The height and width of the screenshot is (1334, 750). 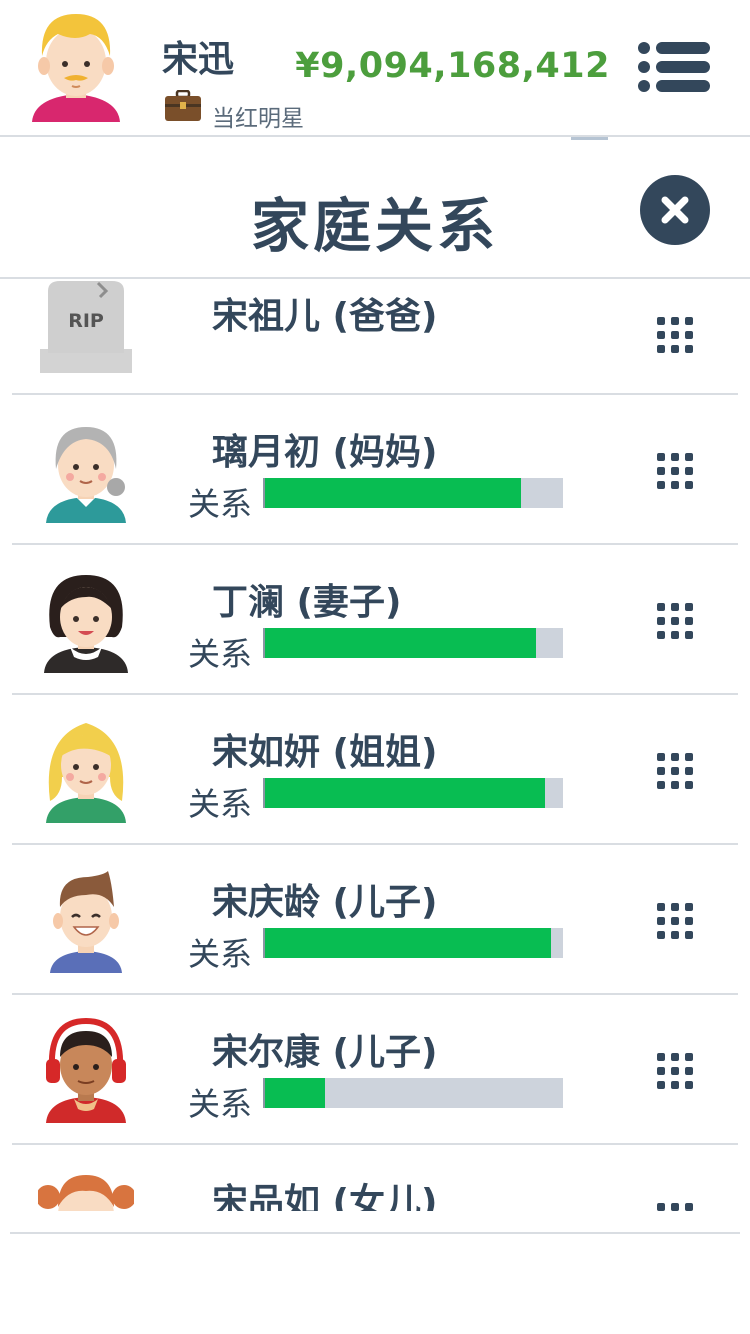 I want to click on avatar-girl-pigtails, so click(x=86, y=1189).